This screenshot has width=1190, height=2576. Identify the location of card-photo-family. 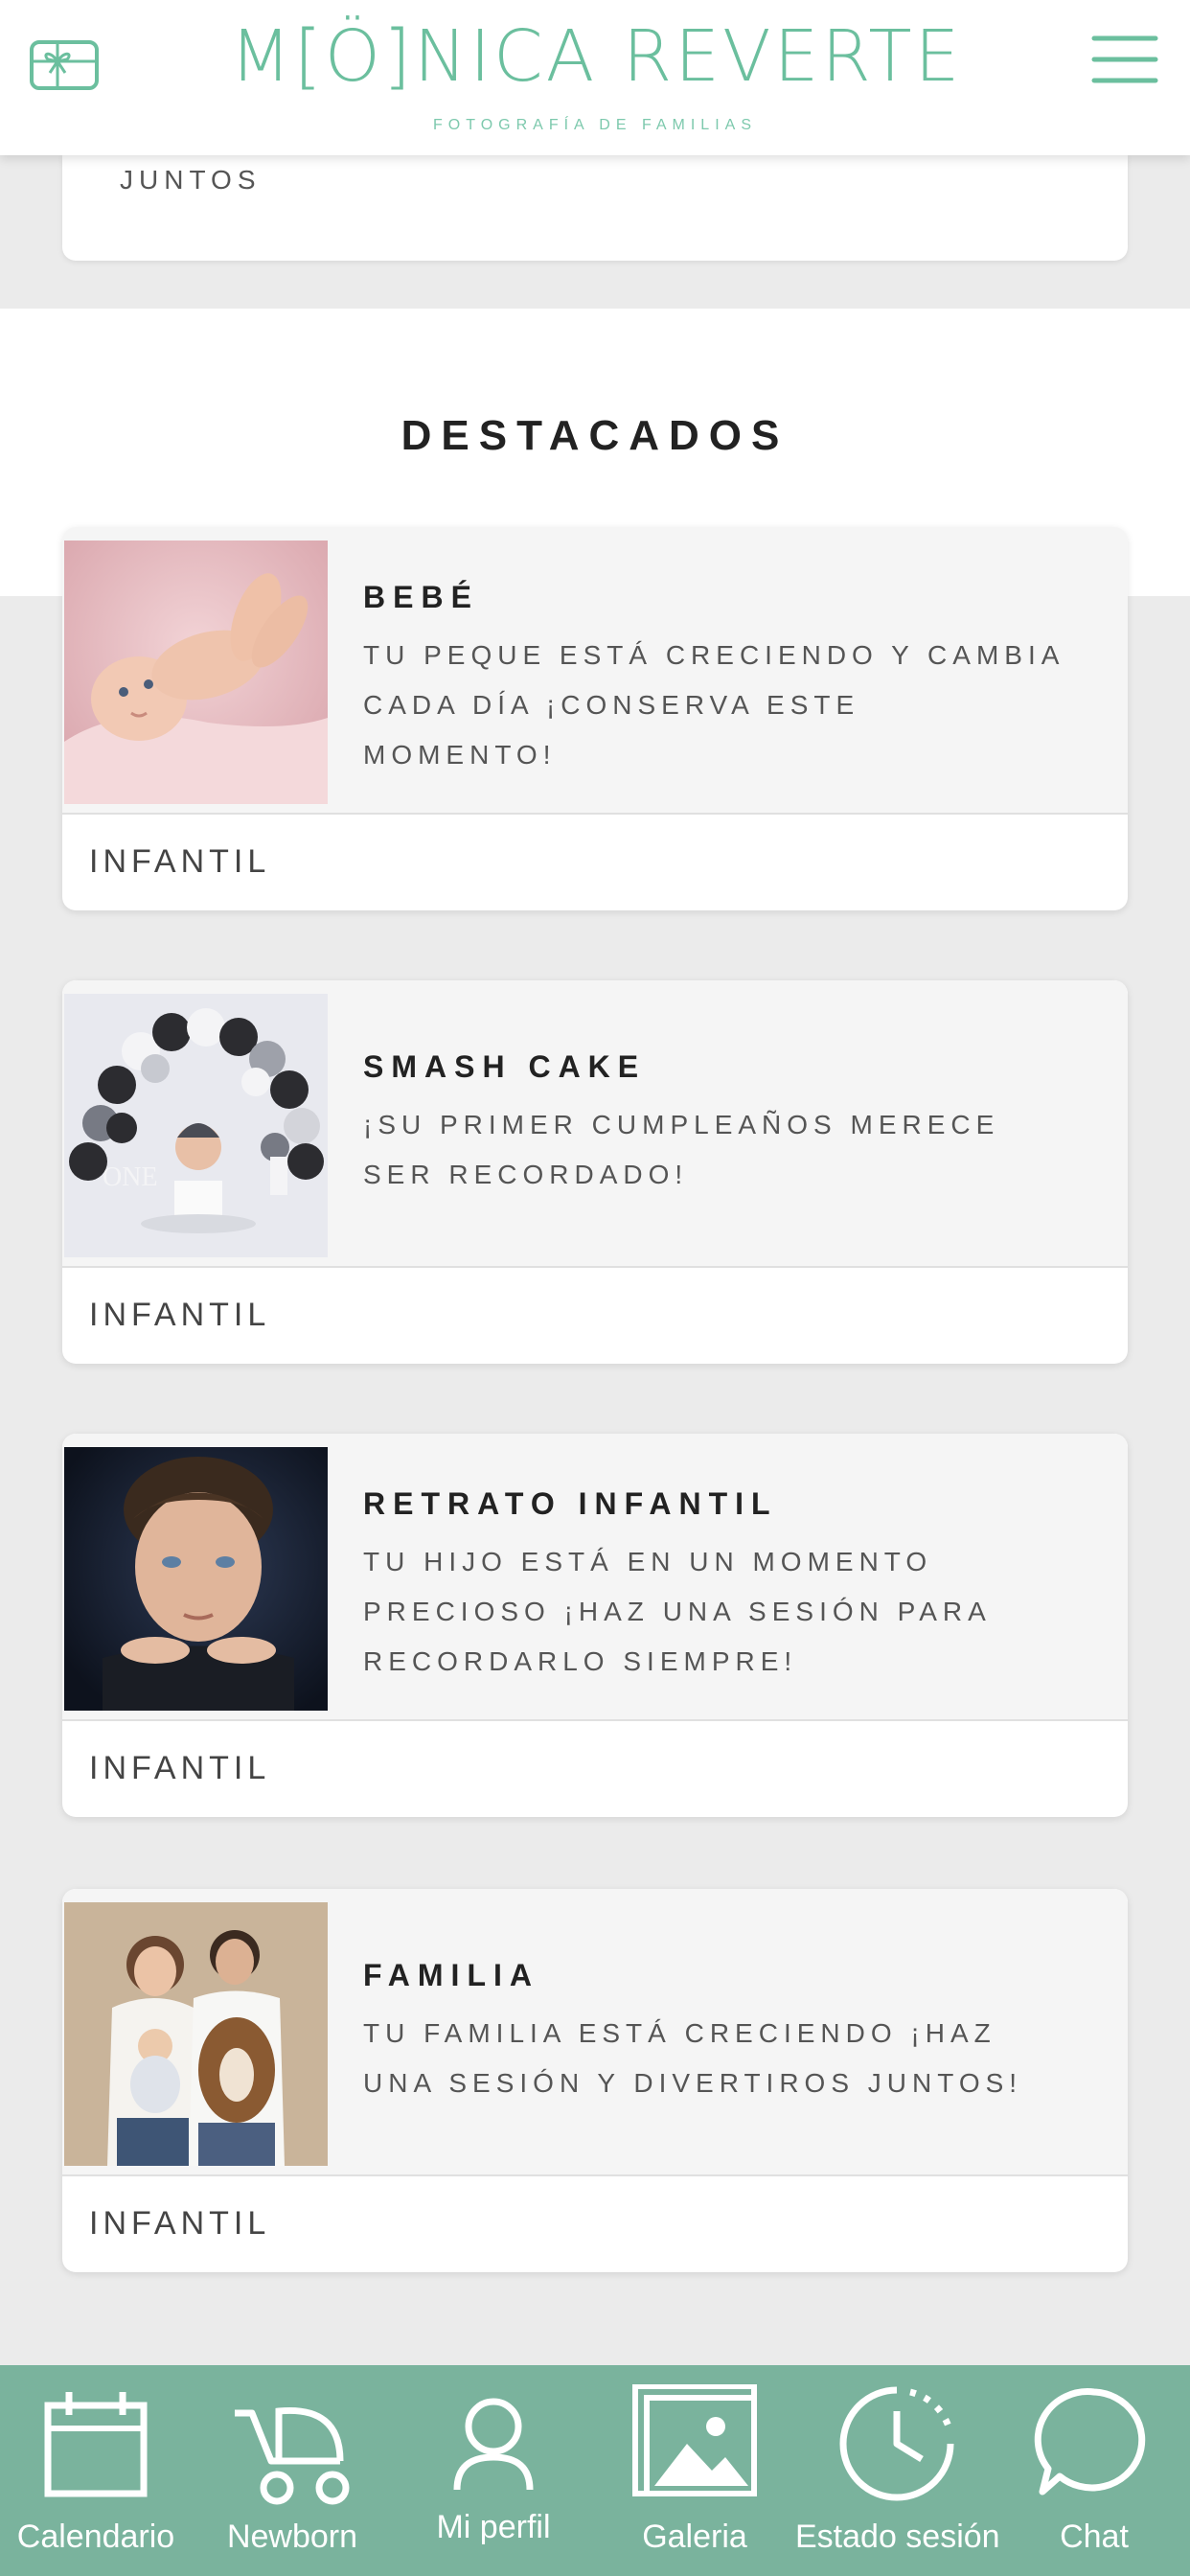
(196, 2034).